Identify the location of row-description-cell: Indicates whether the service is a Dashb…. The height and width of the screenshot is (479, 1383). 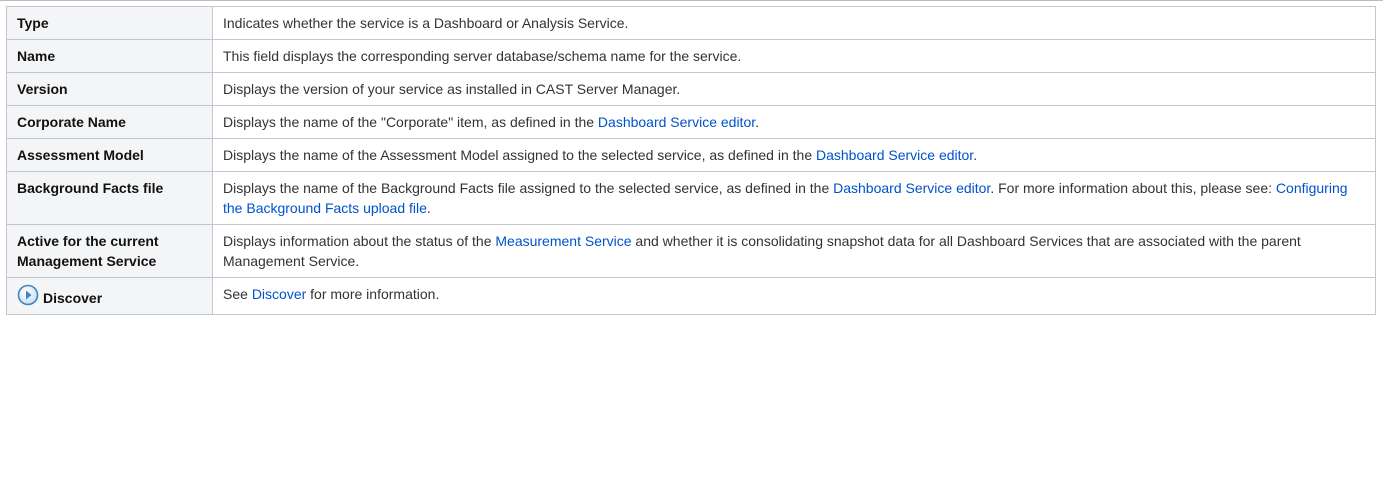
(794, 23).